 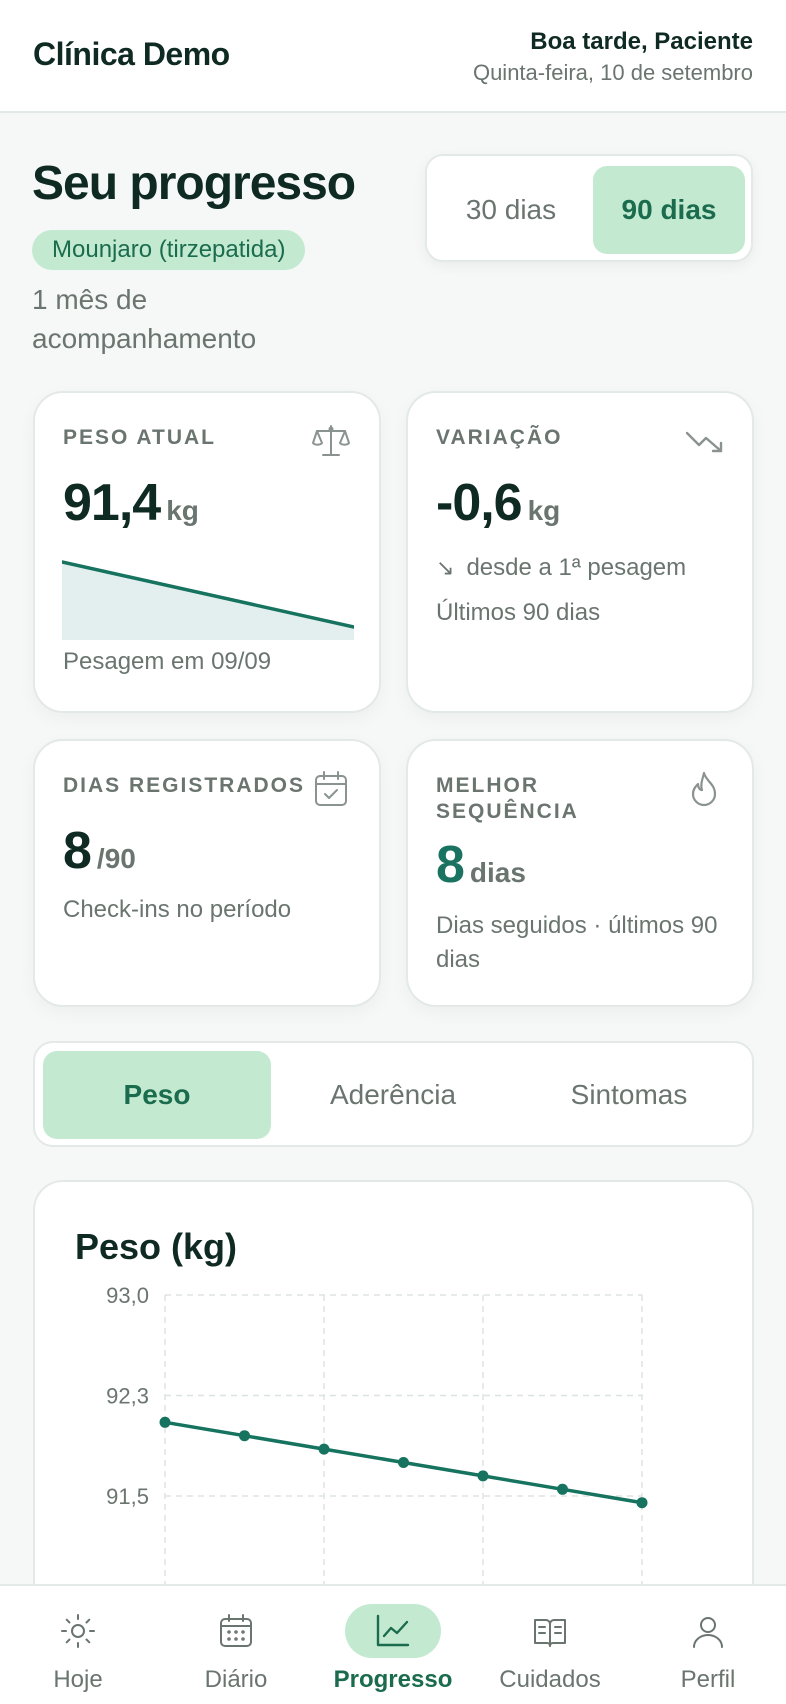 I want to click on period-90-days-button: 90 dias, so click(x=669, y=210).